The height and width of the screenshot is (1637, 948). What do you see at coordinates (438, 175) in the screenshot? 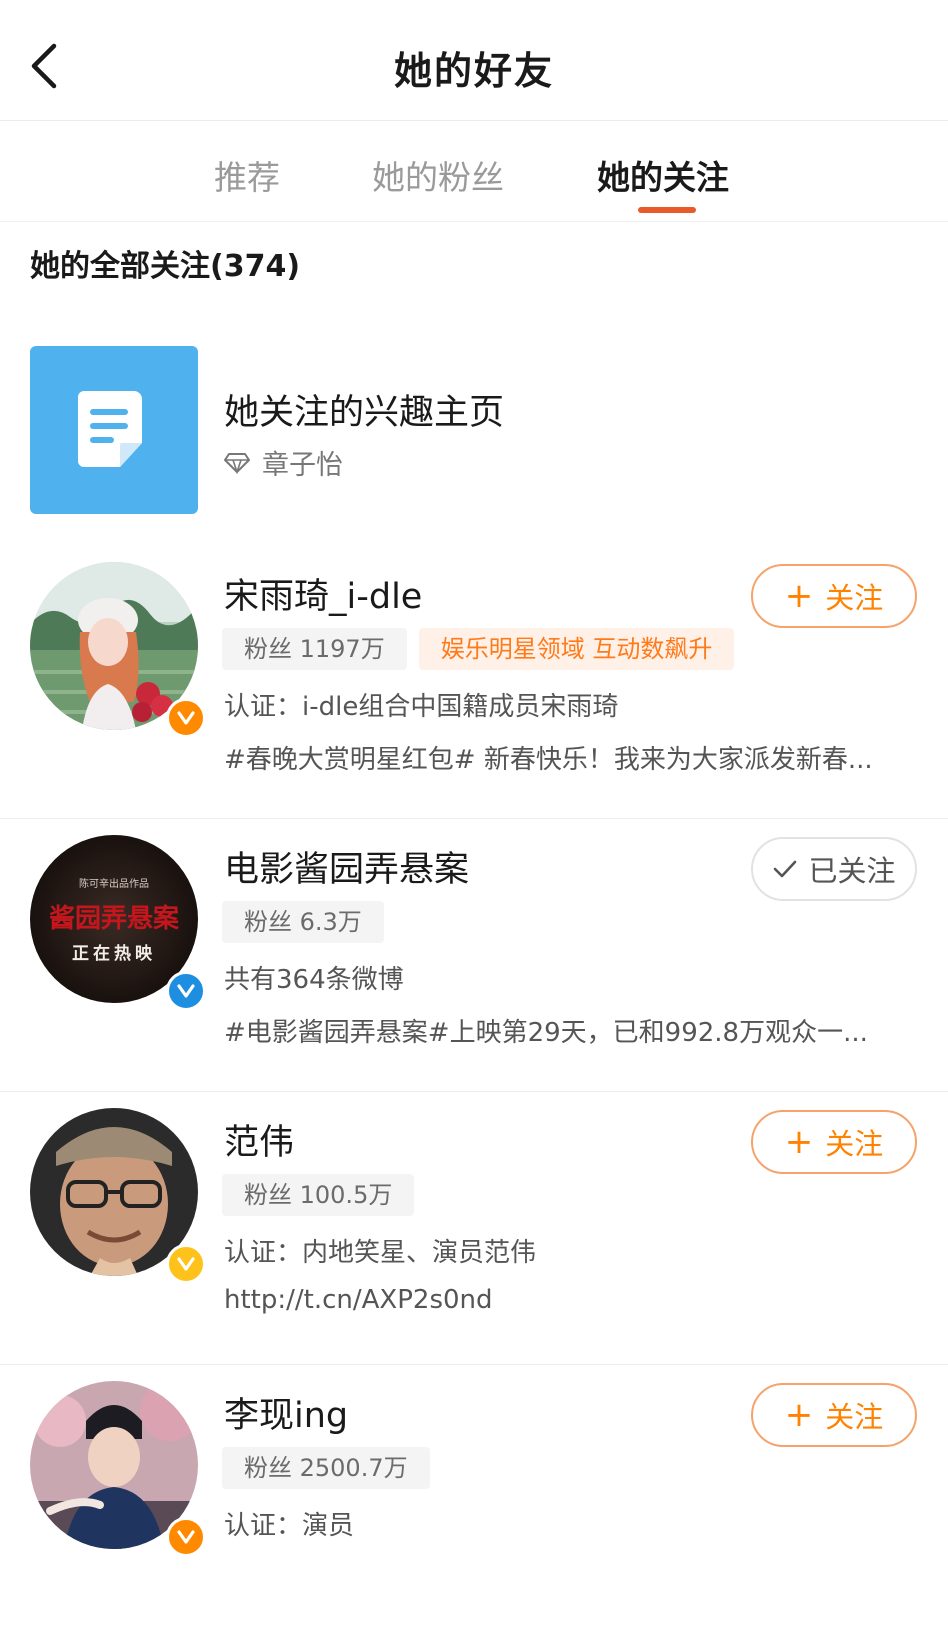
I see `tab-followers: 她的粉丝` at bounding box center [438, 175].